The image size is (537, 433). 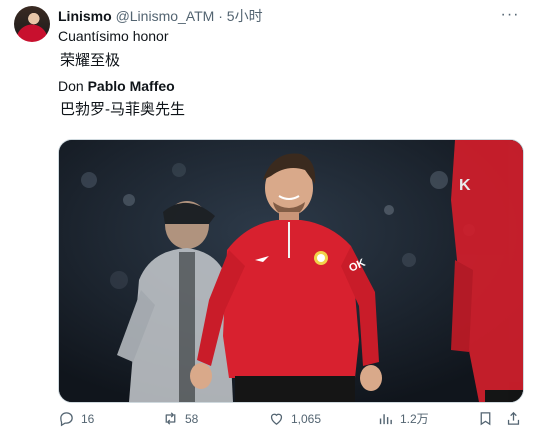 I want to click on views-count: 1.2万, so click(x=414, y=419).